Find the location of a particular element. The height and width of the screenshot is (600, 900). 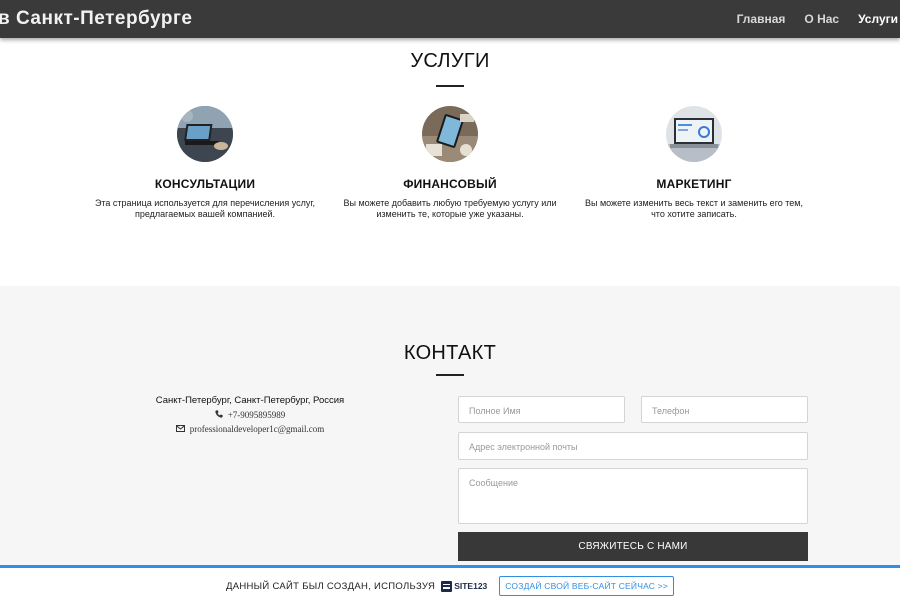

email-input: Адрес электронной почты is located at coordinates (633, 446).